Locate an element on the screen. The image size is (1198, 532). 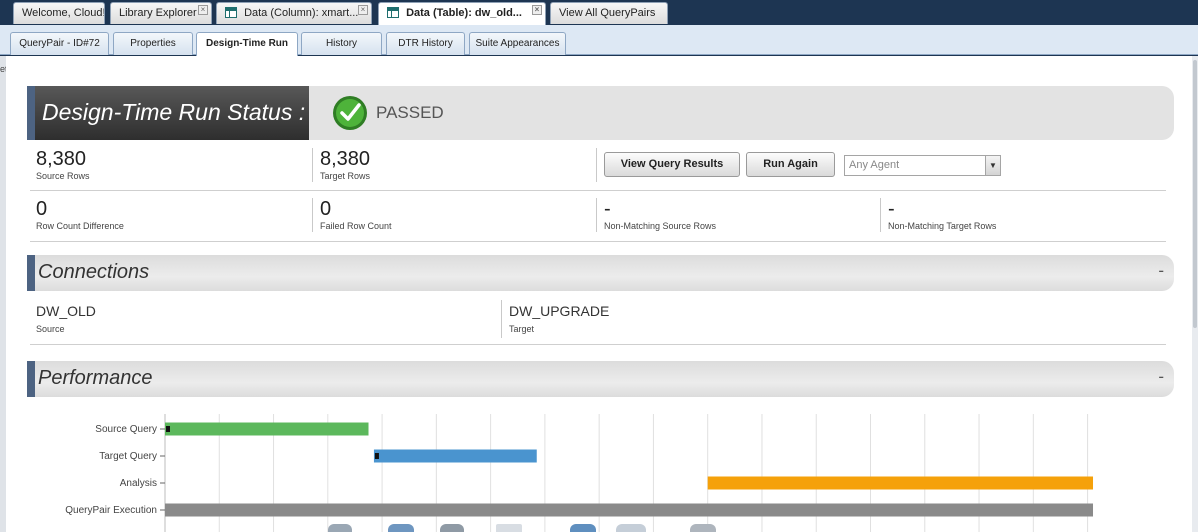
metric-non-matching-source-rows: - Non-Matching Source Rows is located at coordinates (660, 214).